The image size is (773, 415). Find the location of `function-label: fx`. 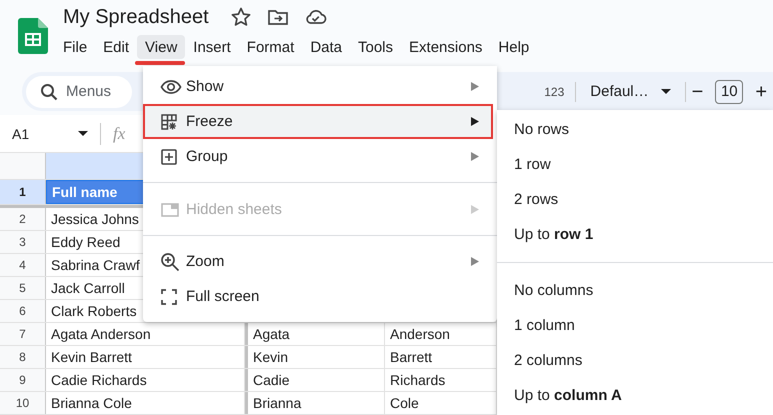

function-label: fx is located at coordinates (119, 134).